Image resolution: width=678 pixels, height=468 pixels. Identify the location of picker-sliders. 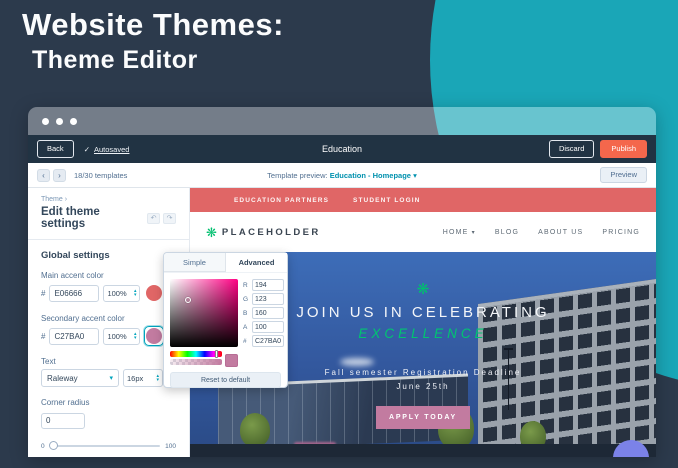
(204, 358).